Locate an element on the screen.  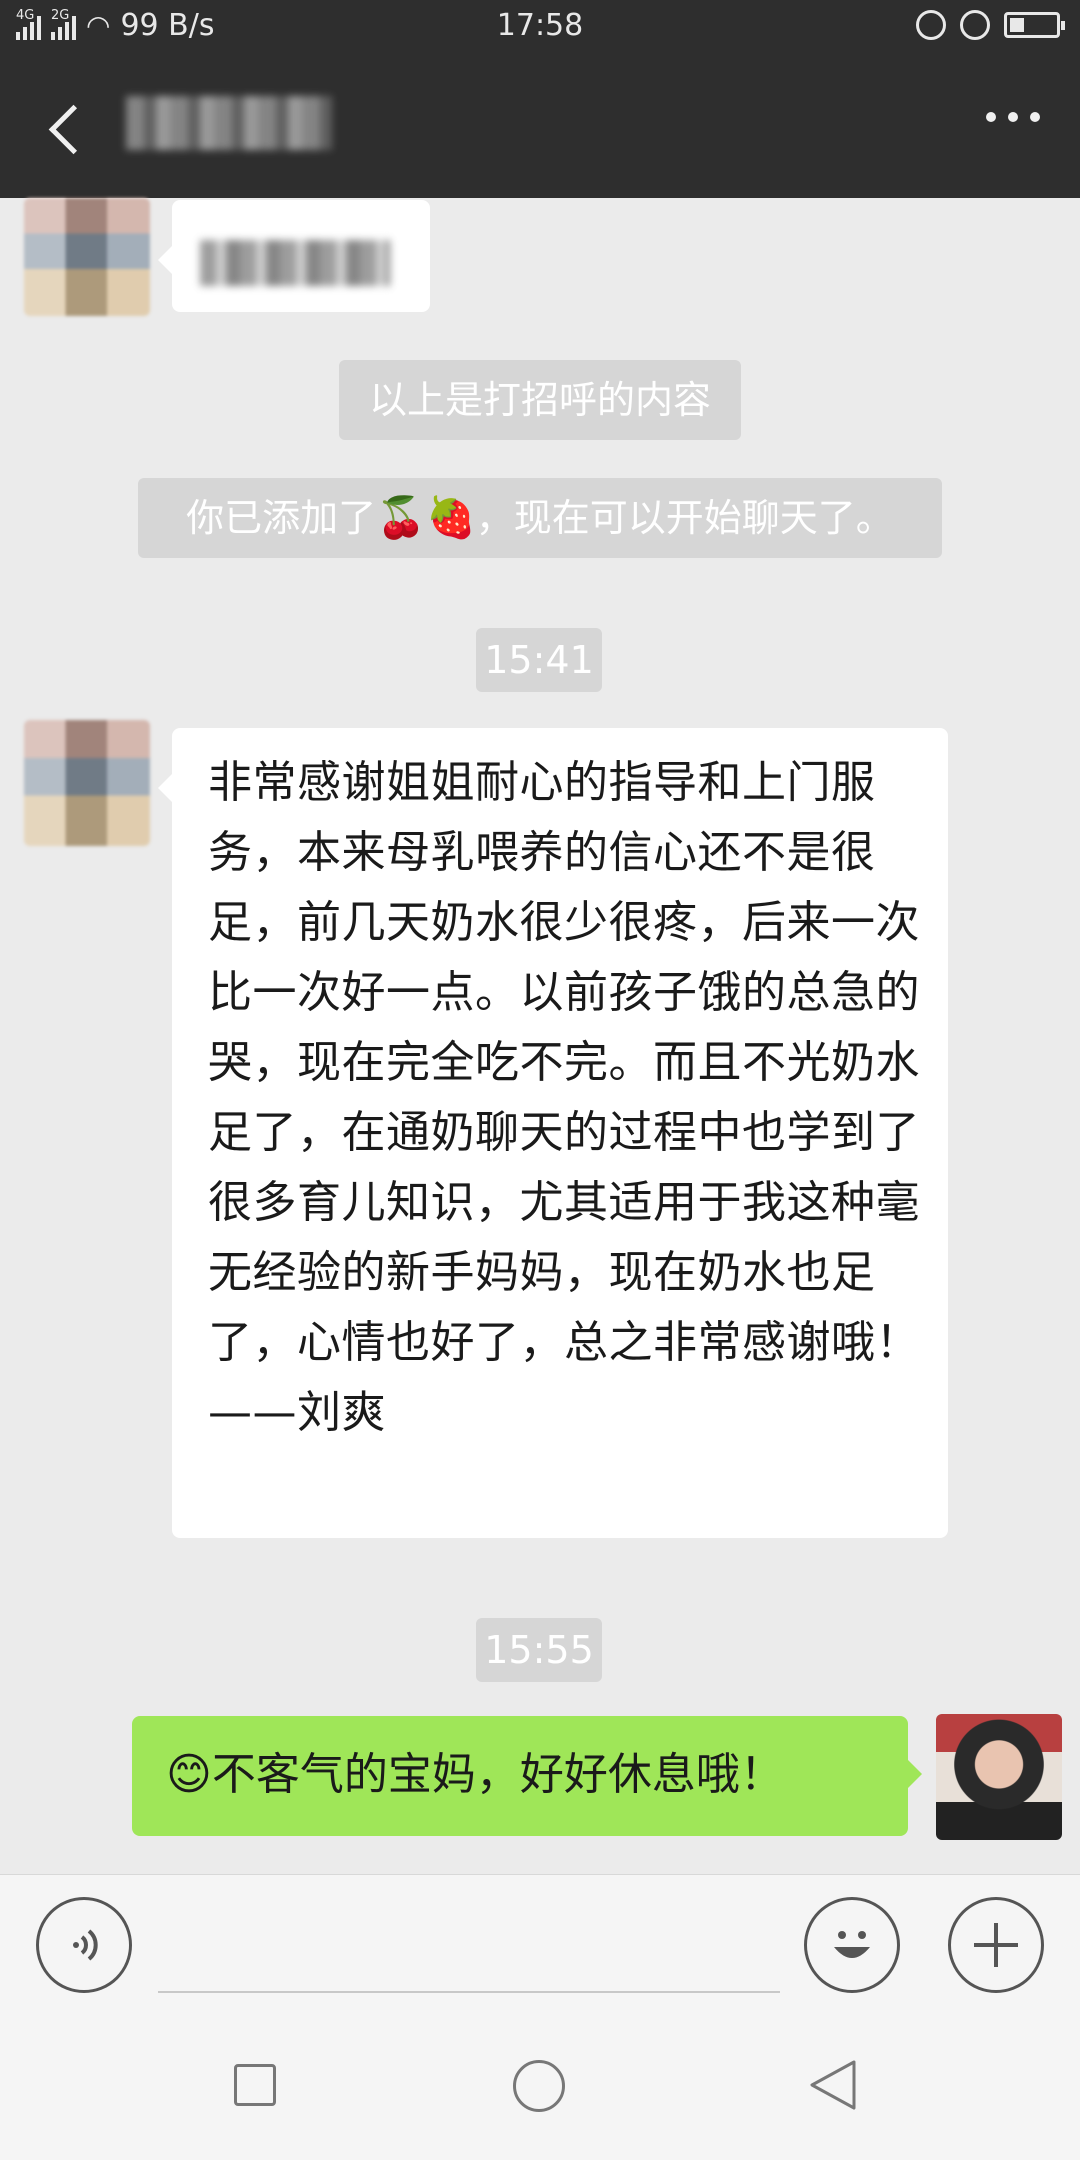
redacted-message-text is located at coordinates (295, 263).